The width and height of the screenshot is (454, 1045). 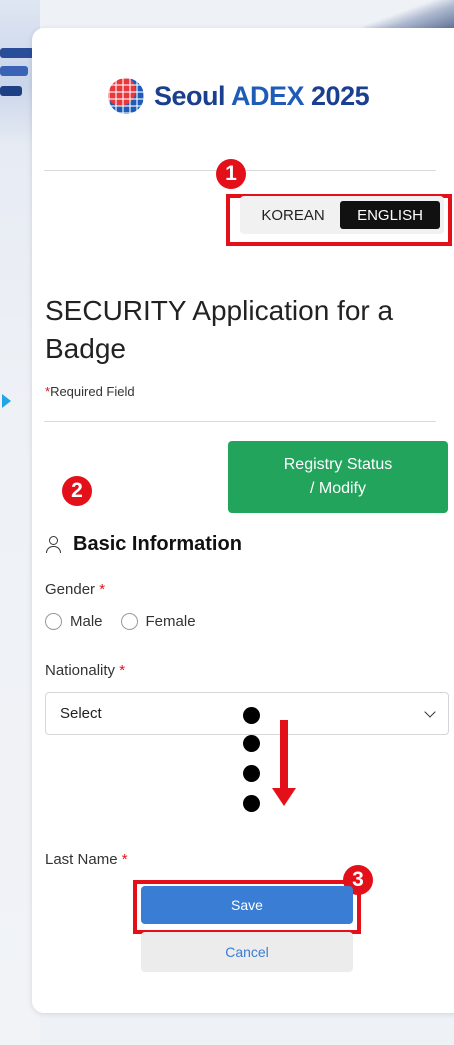 I want to click on gender-female-radio, so click(x=129, y=621).